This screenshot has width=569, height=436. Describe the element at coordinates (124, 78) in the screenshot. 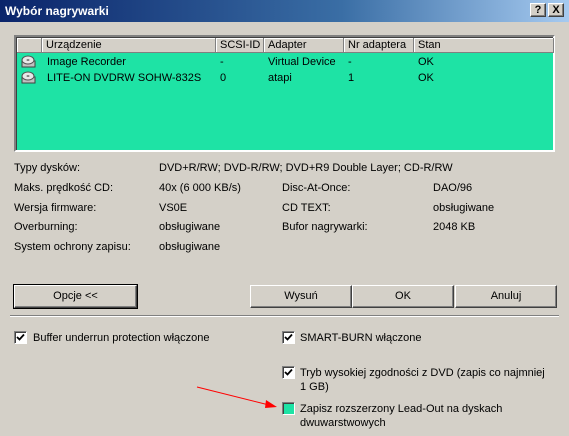

I see `device-name: LITE-ON DVDRW SOHW-832S` at that location.